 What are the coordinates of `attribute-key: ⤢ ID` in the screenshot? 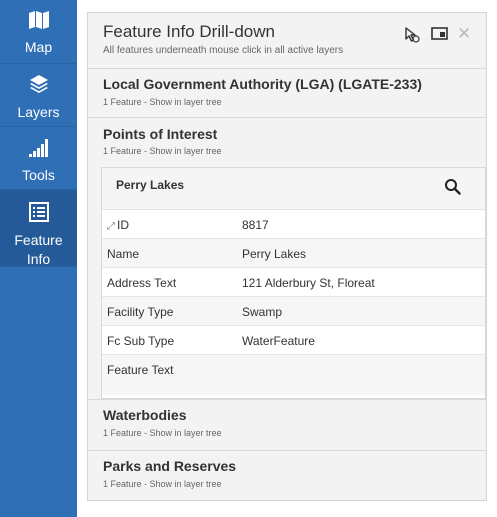 It's located at (118, 225).